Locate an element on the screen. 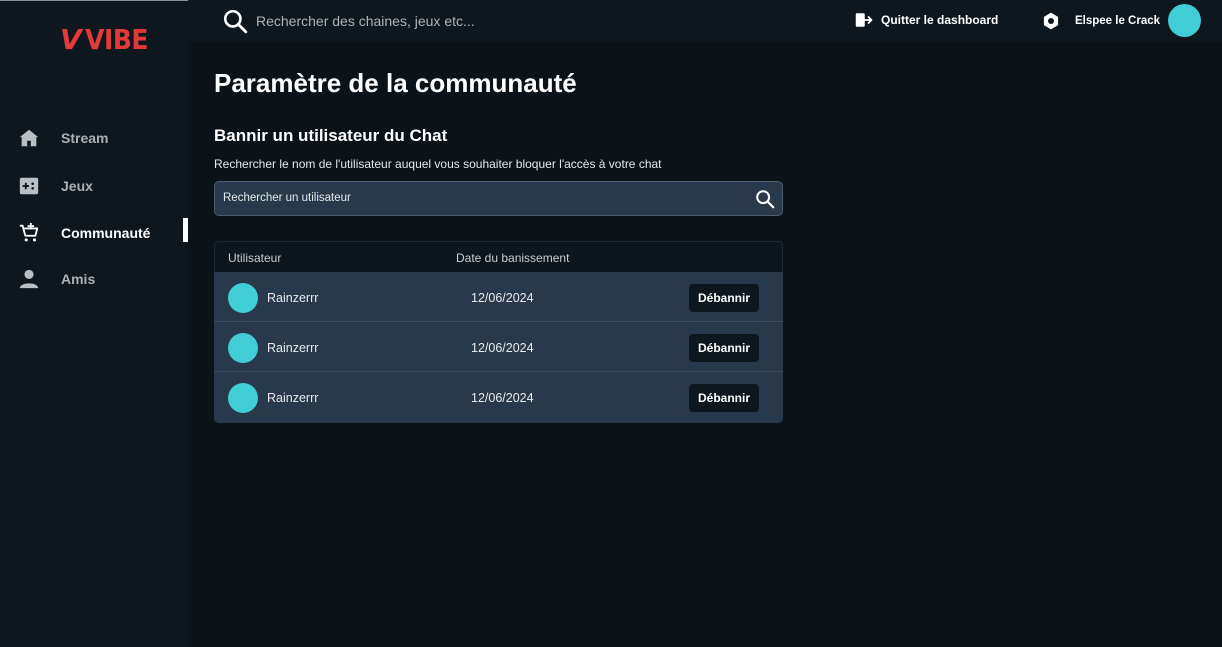  home-icon is located at coordinates (29, 138).